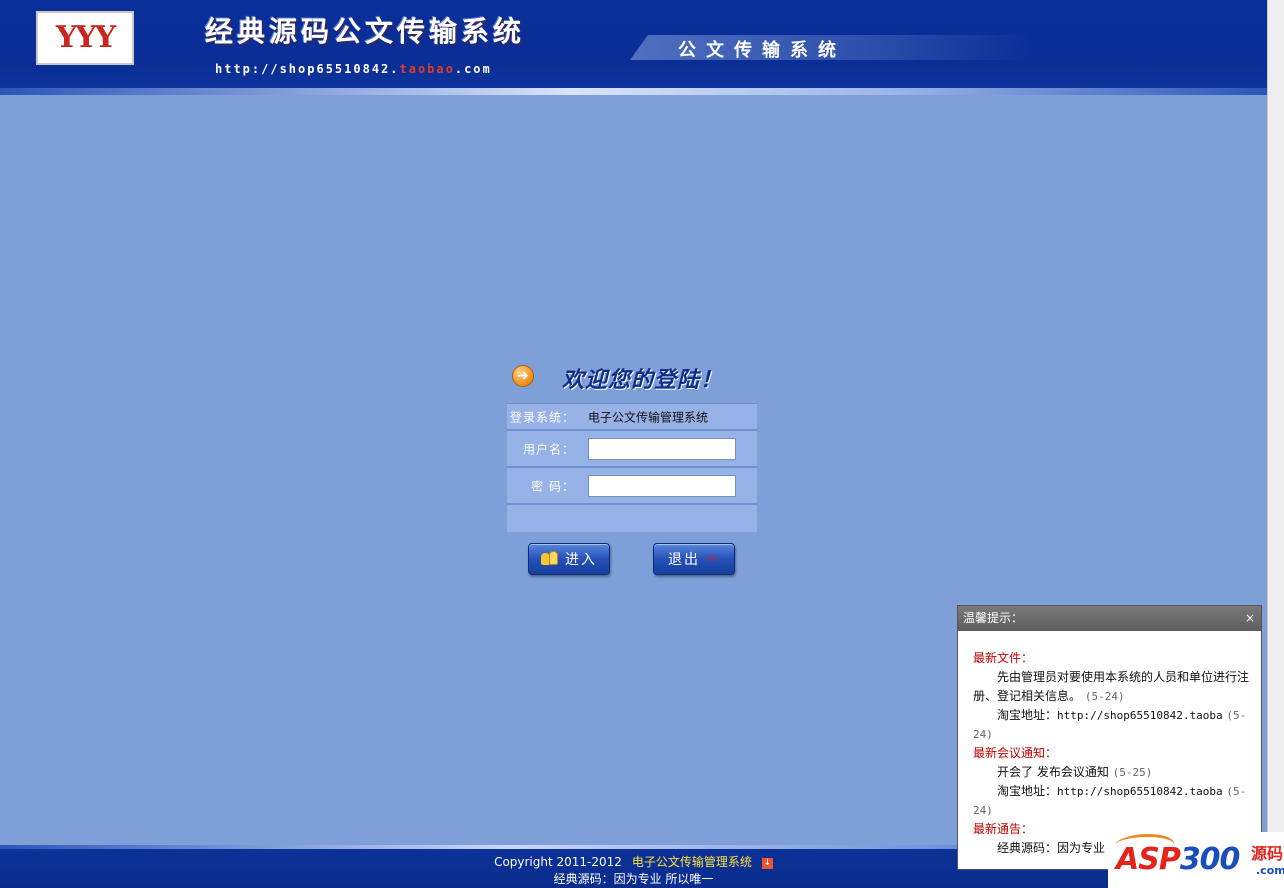 This screenshot has height=888, width=1284. I want to click on download-icon: ↓, so click(767, 863).